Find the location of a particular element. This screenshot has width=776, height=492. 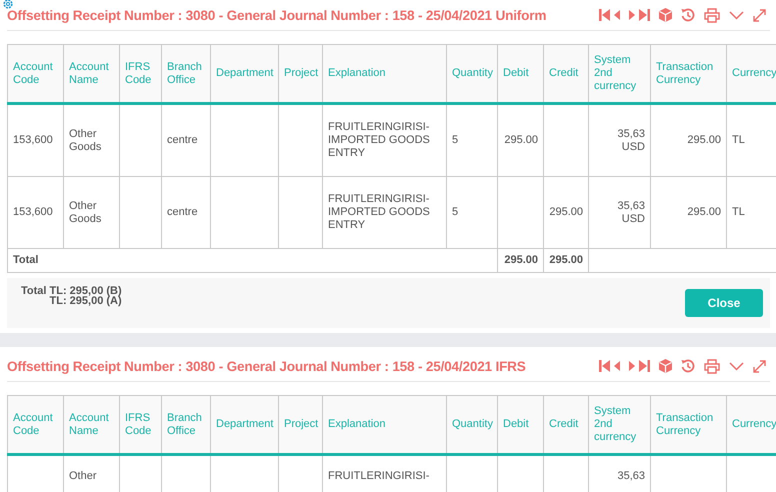

close-button: Close is located at coordinates (724, 303).